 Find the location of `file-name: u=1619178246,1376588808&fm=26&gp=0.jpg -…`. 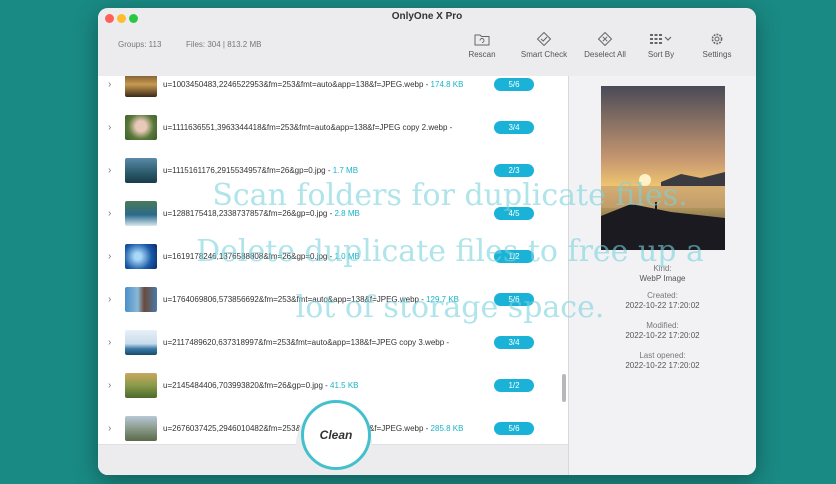

file-name: u=1619178246,1376588808&fm=26&gp=0.jpg -… is located at coordinates (261, 256).